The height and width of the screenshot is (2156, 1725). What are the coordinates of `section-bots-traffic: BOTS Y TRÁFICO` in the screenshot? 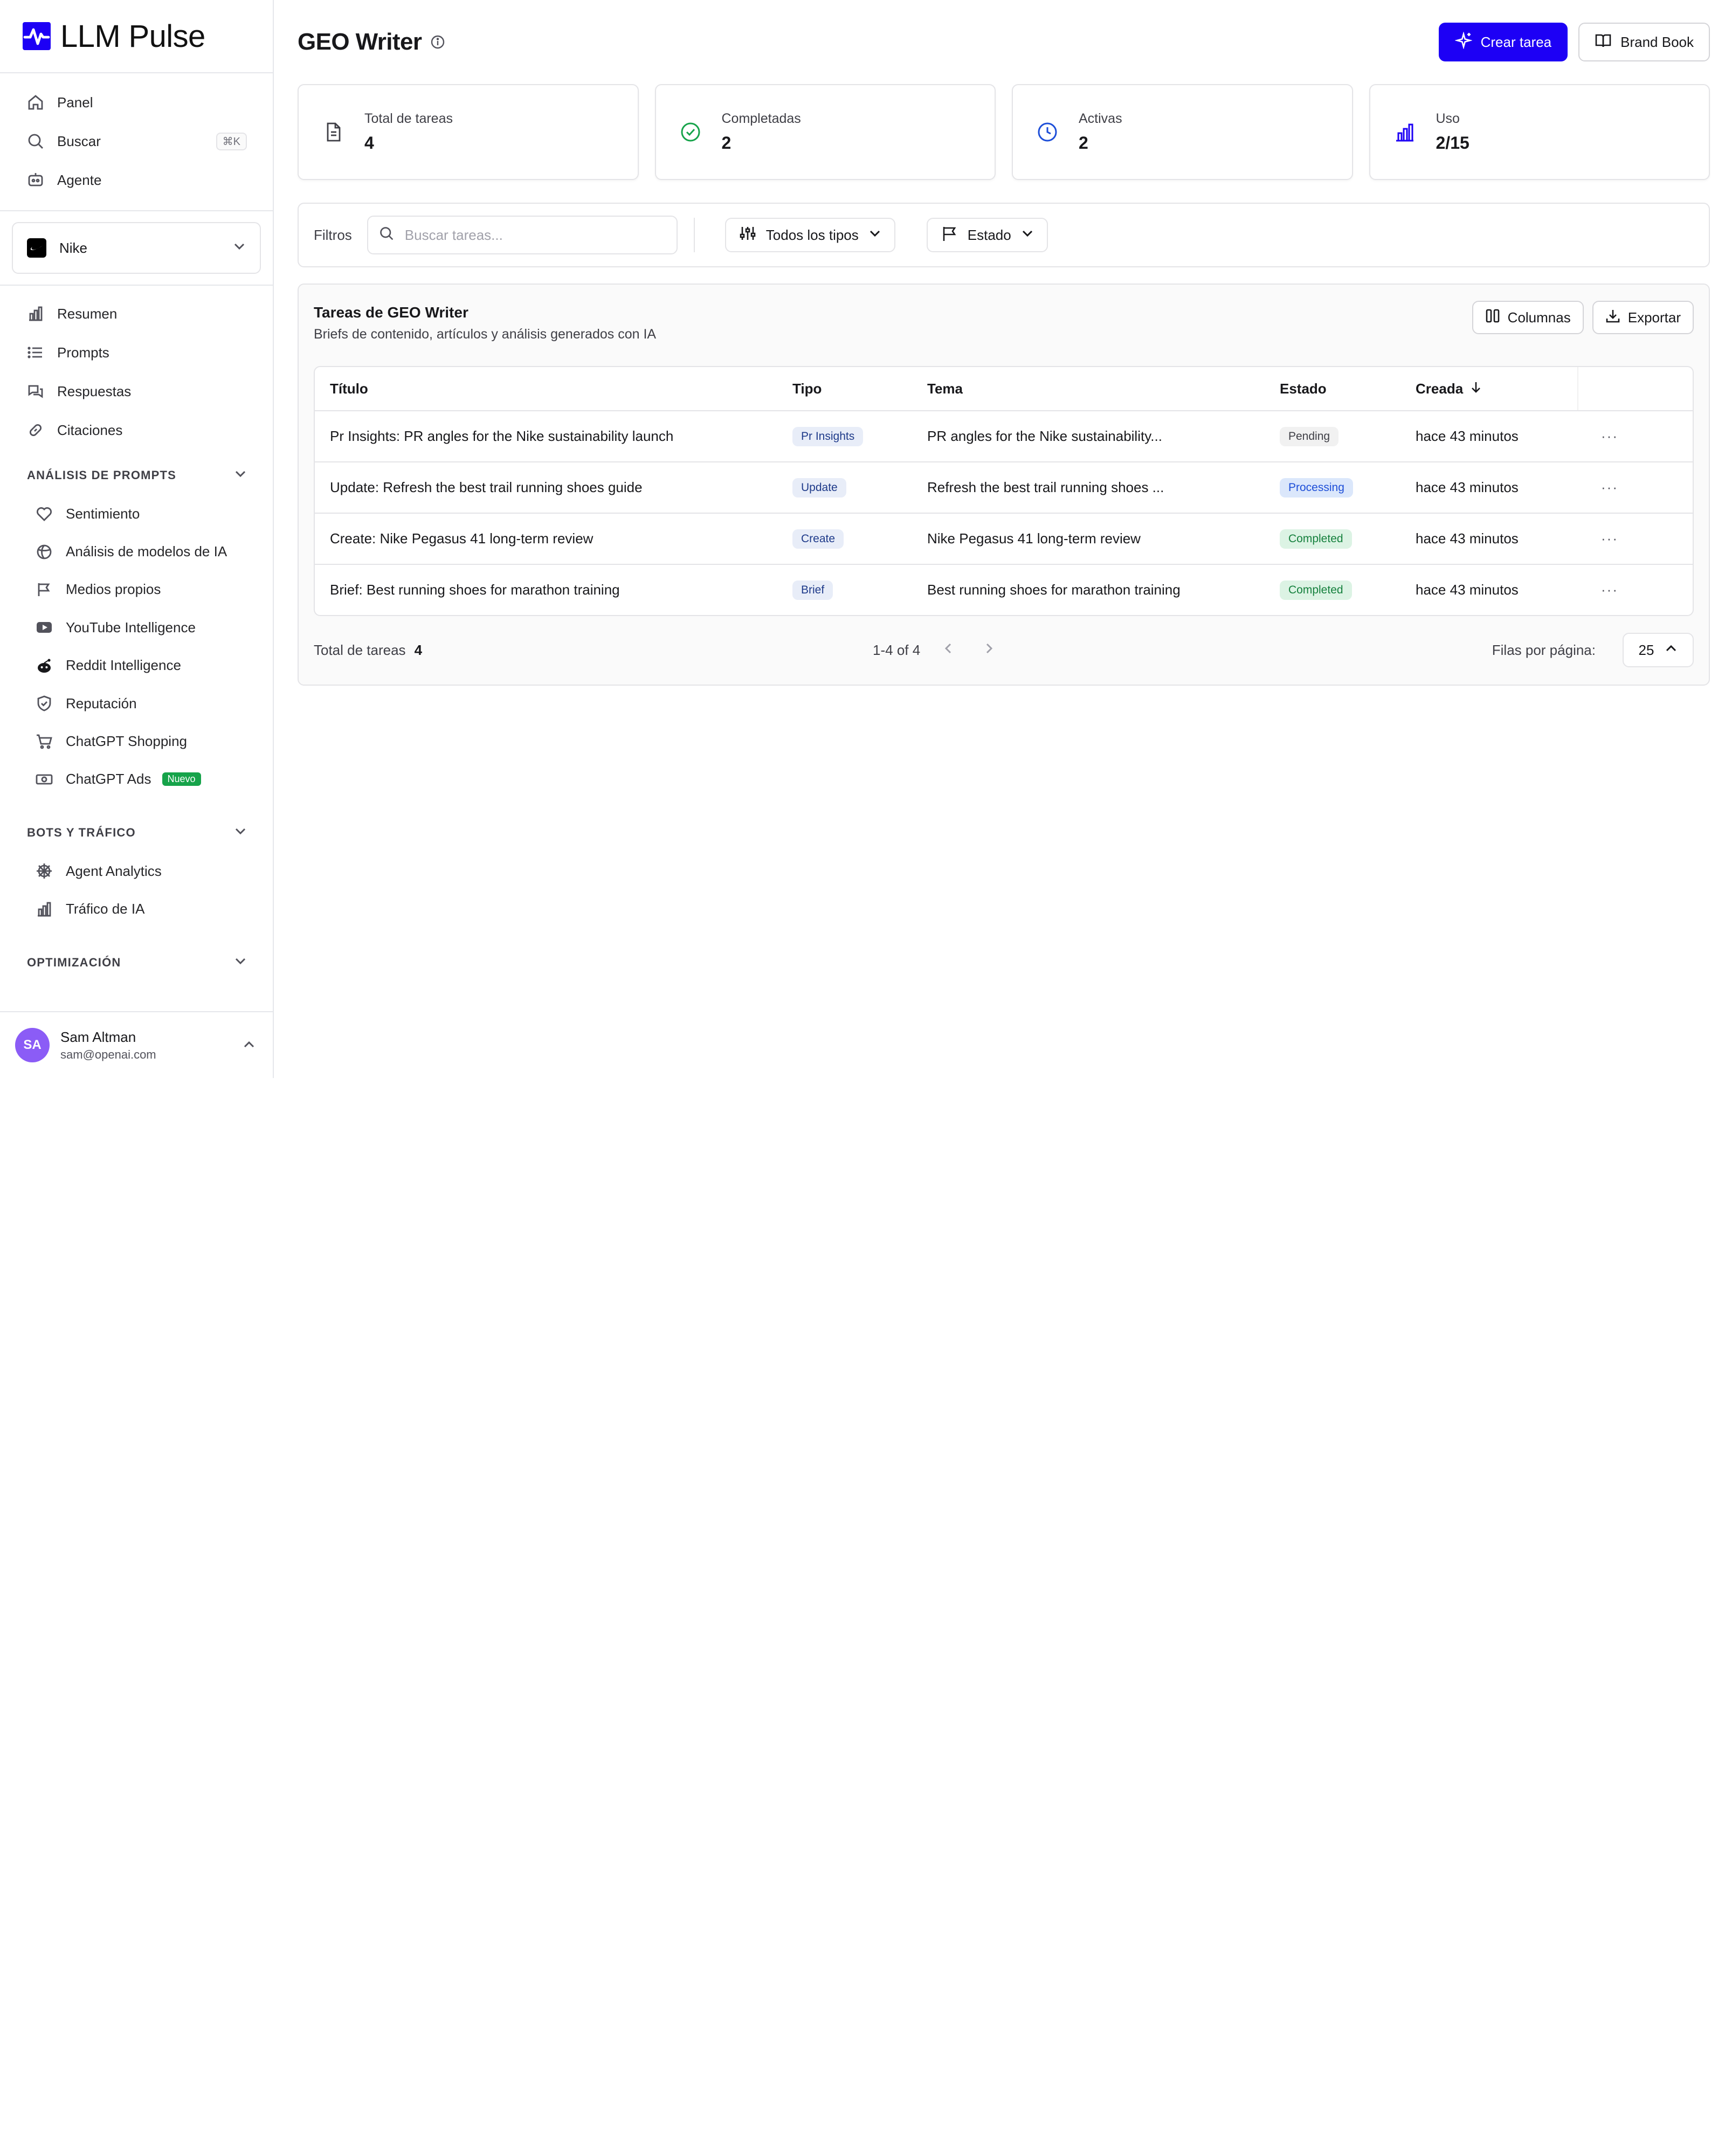 It's located at (136, 832).